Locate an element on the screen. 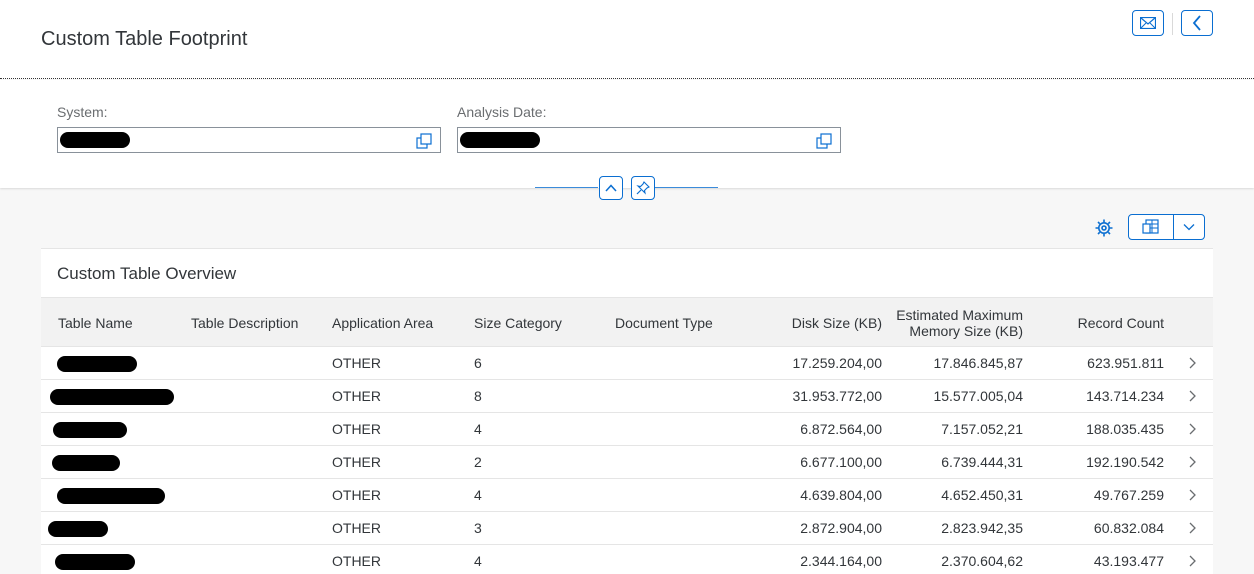 This screenshot has width=1254, height=574. column-header-size-category: Size Category is located at coordinates (518, 323).